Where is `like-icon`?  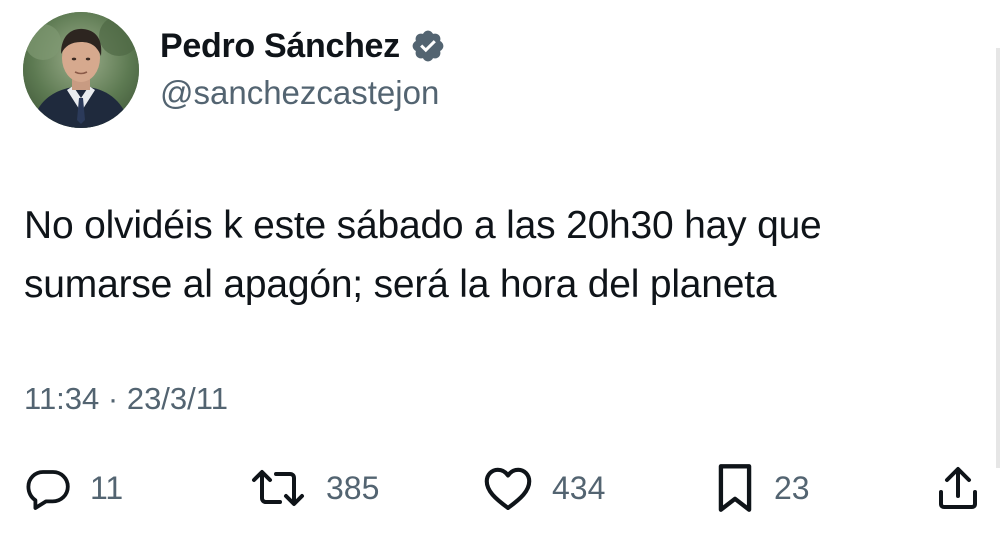
like-icon is located at coordinates (508, 488).